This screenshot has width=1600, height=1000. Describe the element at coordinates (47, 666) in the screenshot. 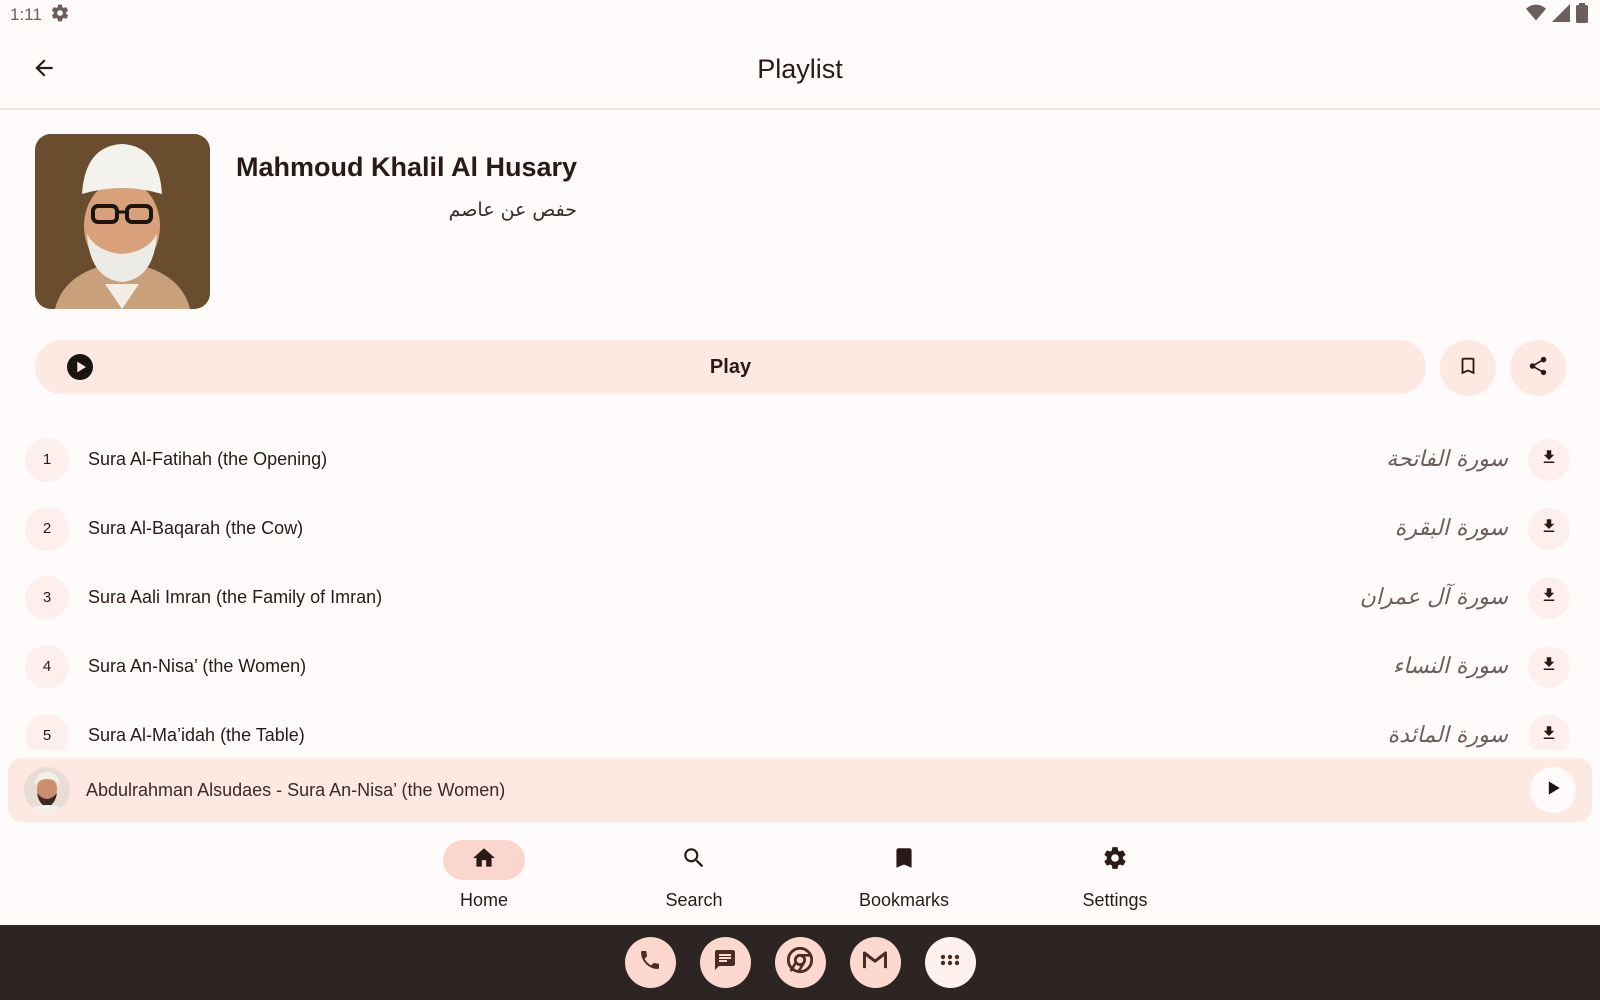

I see `sura-number: 4` at that location.